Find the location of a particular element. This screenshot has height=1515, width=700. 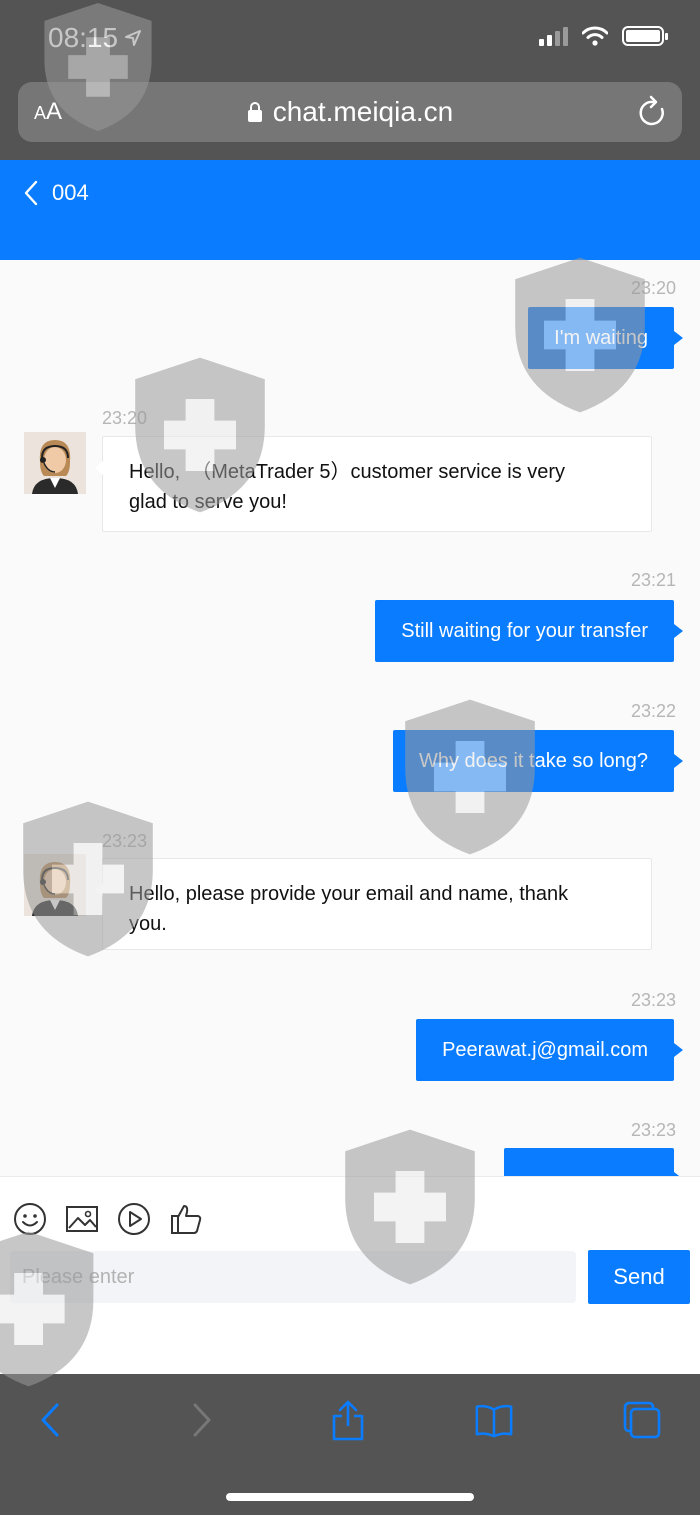

status-time-text: 08:15 is located at coordinates (83, 37).